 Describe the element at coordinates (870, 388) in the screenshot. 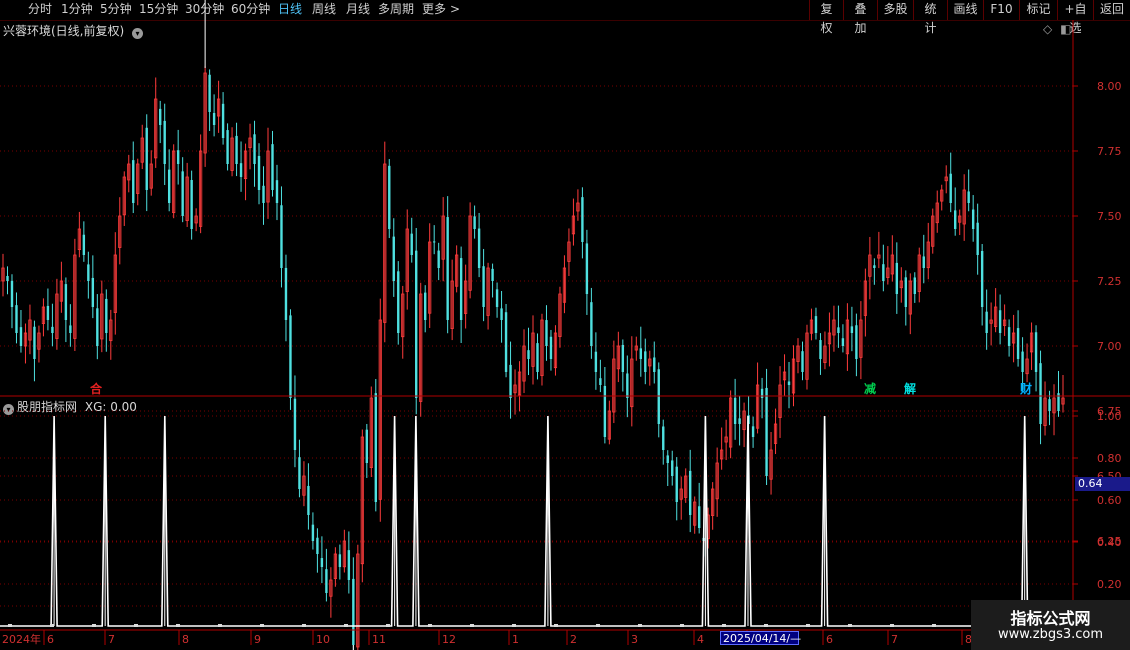

I see `event-marker-1: 减` at that location.